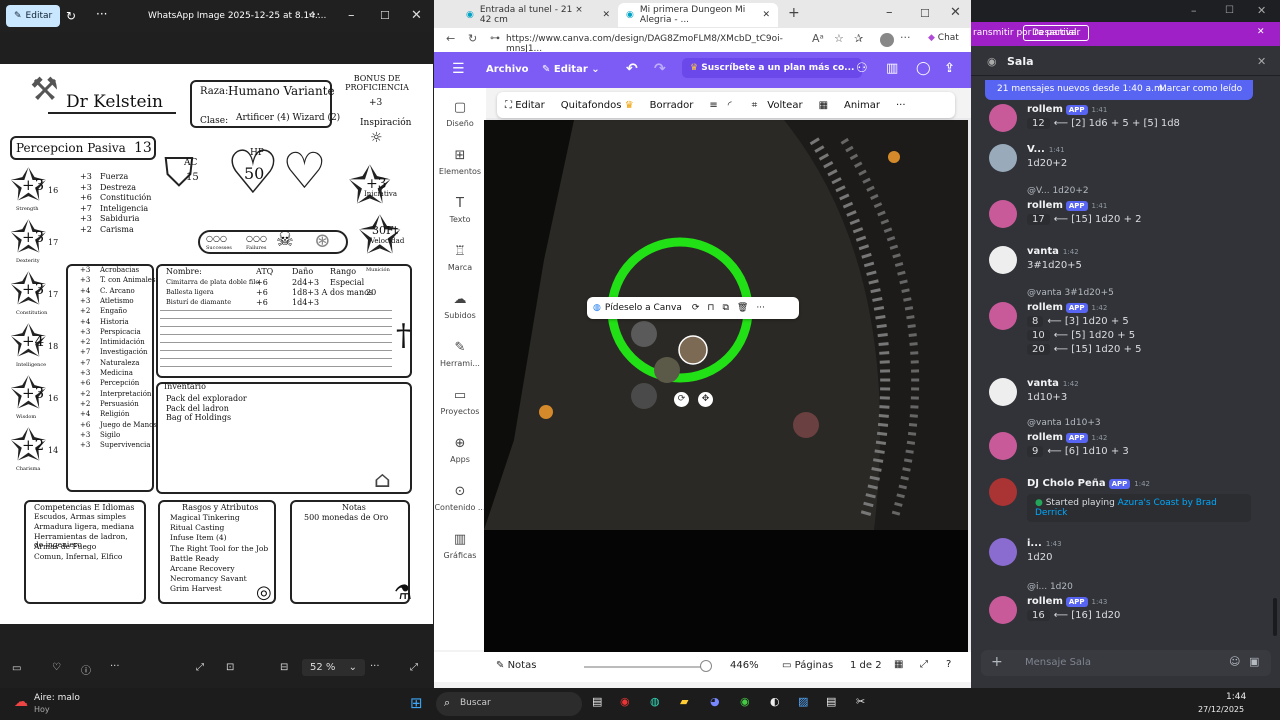 The width and height of the screenshot is (1280, 720). Describe the element at coordinates (460, 450) in the screenshot. I see `rail-item-8: ⊕ Apps` at that location.